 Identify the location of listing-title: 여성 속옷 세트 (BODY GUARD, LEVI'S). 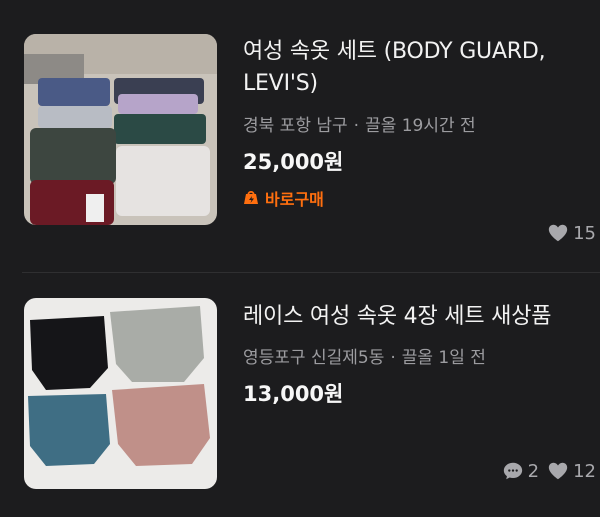
(419, 68).